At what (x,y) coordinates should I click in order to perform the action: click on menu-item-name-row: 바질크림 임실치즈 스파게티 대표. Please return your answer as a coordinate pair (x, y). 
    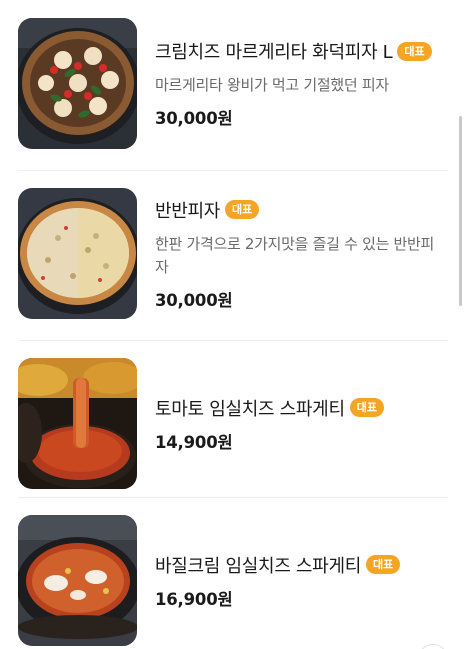
    Looking at the image, I should click on (300, 565).